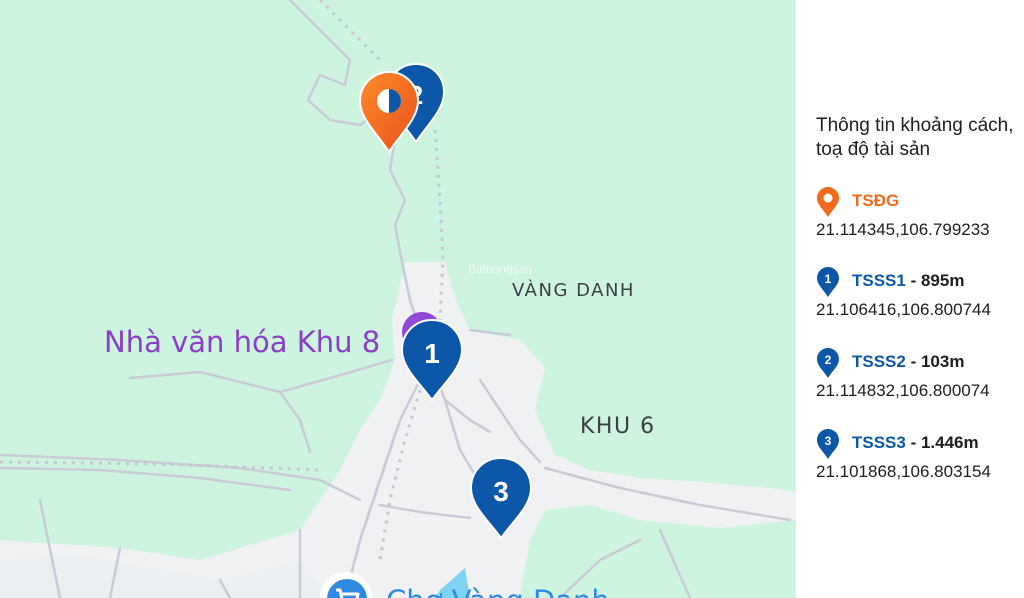 This screenshot has width=1024, height=598. I want to click on entry-tsss2: 2 TSSS2 - 103m 21.114832,106.800074, so click(918, 374).